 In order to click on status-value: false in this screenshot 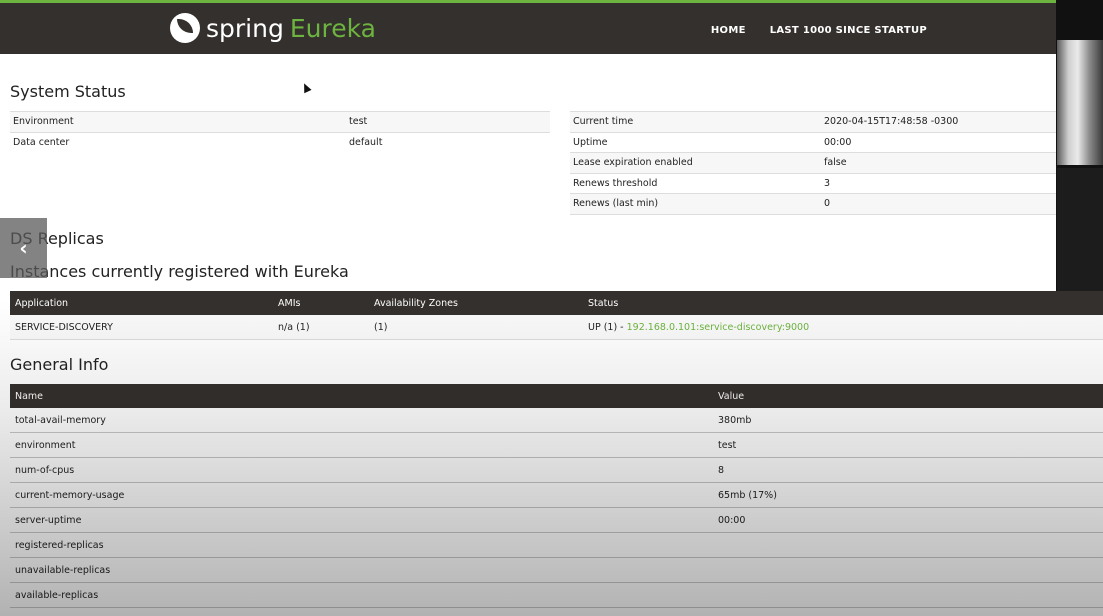, I will do `click(938, 162)`.